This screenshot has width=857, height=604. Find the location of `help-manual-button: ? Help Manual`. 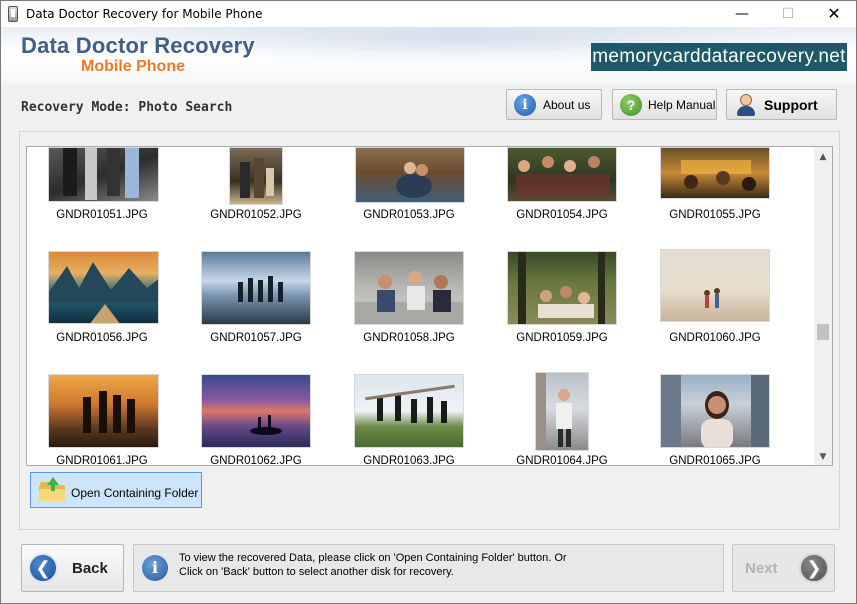

help-manual-button: ? Help Manual is located at coordinates (664, 104).